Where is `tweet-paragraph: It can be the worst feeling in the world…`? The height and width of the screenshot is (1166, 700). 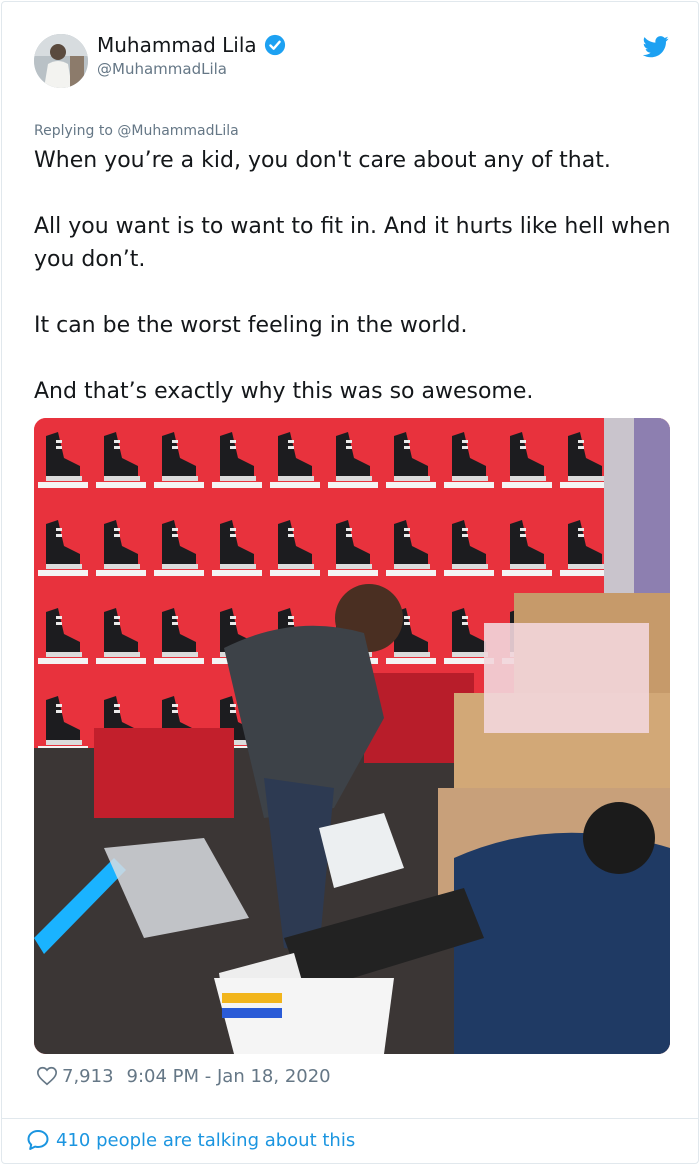 tweet-paragraph: It can be the worst feeling in the world… is located at coordinates (251, 325).